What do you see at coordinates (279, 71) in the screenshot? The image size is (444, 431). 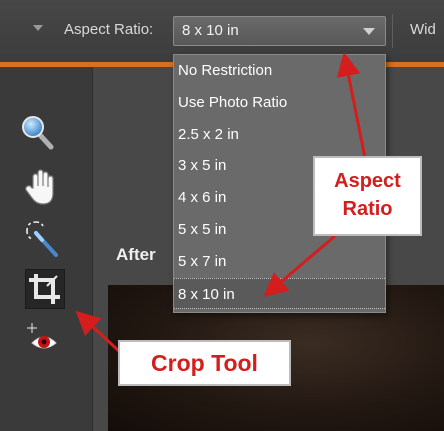 I see `dropdown-option-no-restriction: No Restriction` at bounding box center [279, 71].